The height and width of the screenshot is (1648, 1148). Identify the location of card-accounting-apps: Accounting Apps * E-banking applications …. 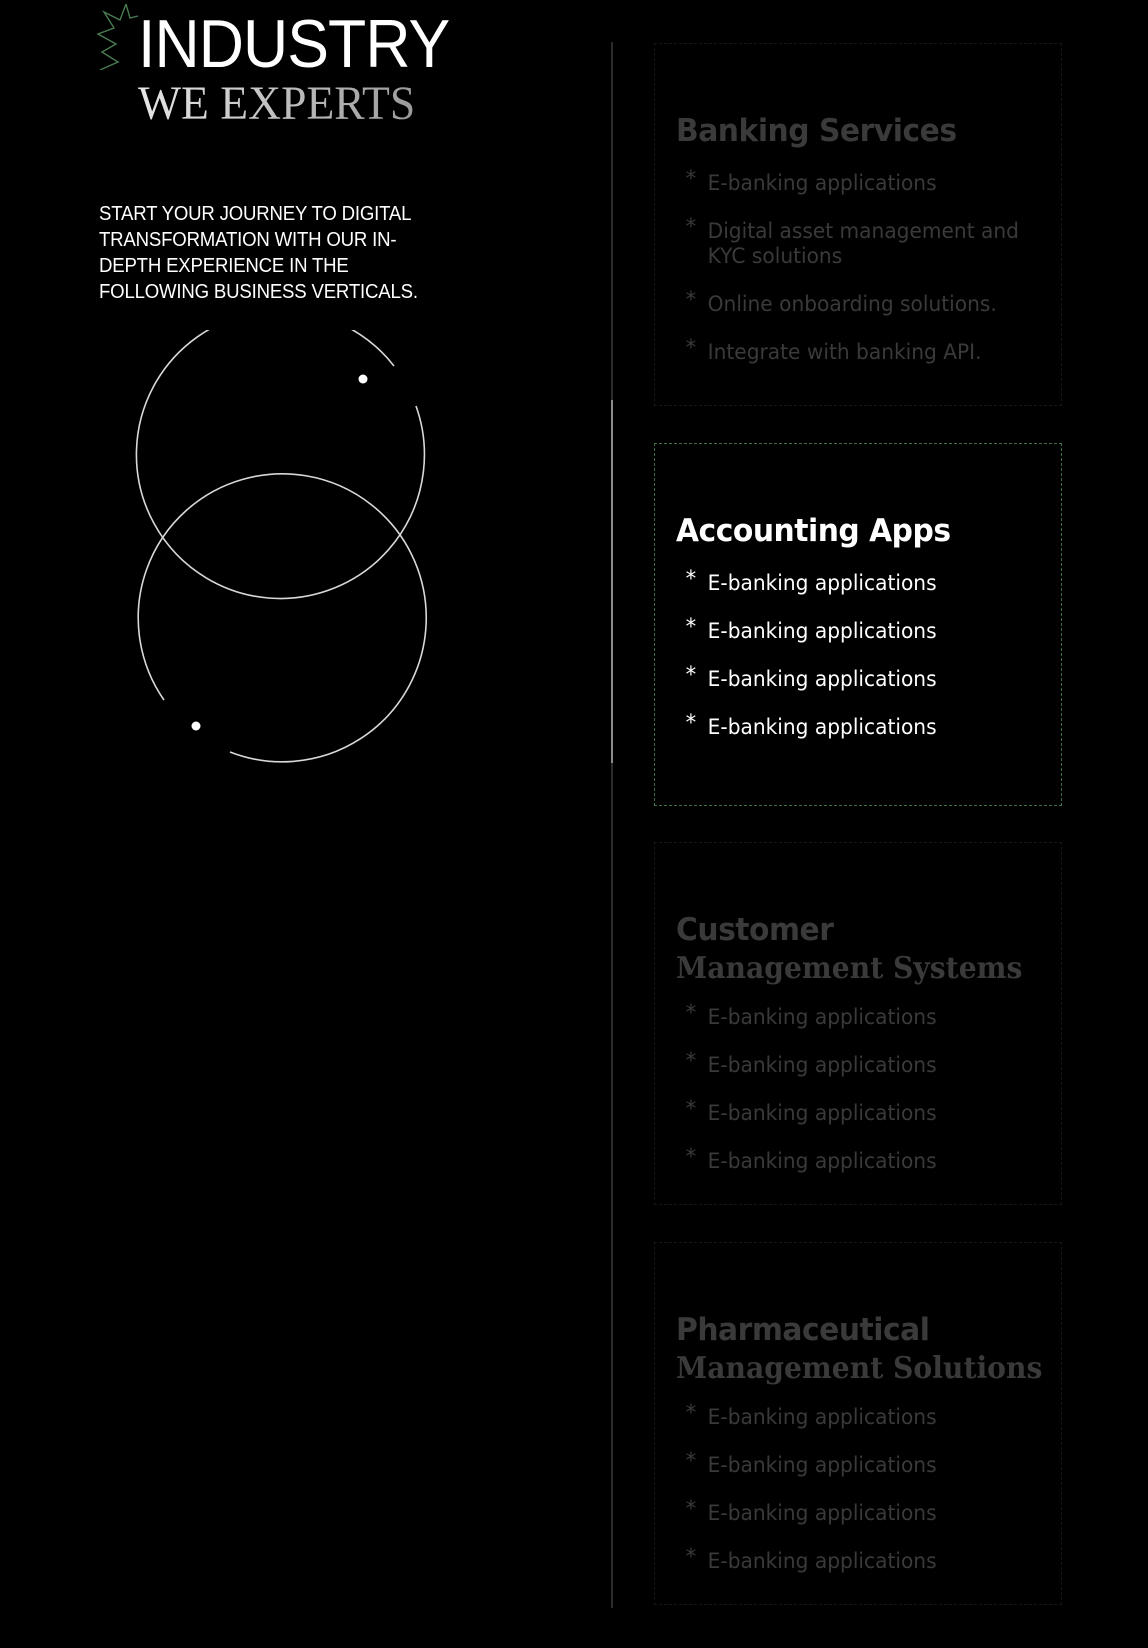
(858, 624).